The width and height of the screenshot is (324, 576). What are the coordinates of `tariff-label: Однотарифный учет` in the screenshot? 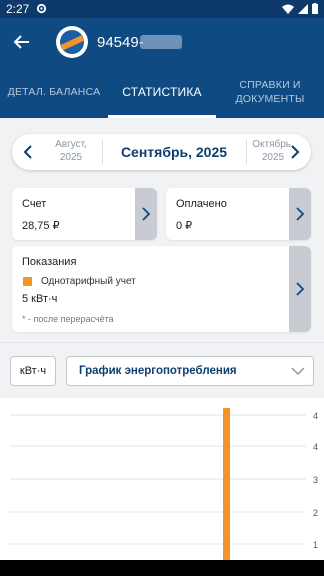 It's located at (88, 281).